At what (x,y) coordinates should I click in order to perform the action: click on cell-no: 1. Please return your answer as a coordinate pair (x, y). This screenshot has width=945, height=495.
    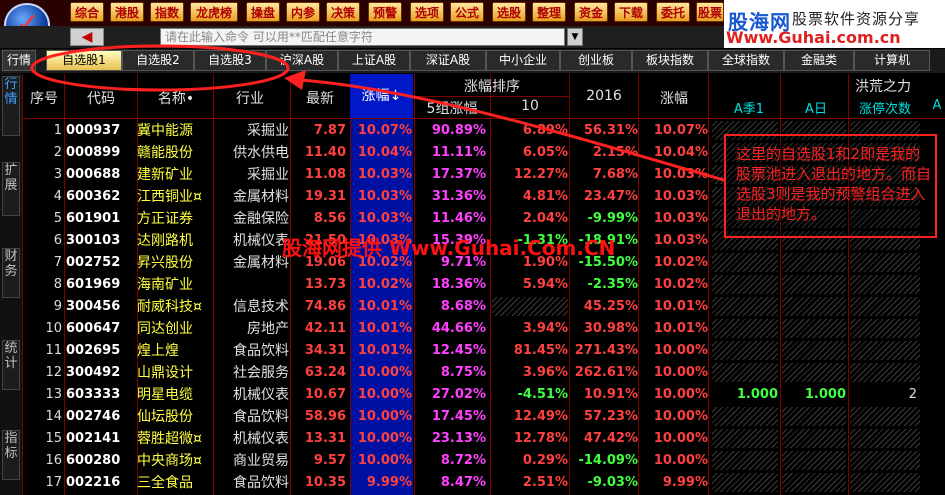
    Looking at the image, I should click on (57, 130).